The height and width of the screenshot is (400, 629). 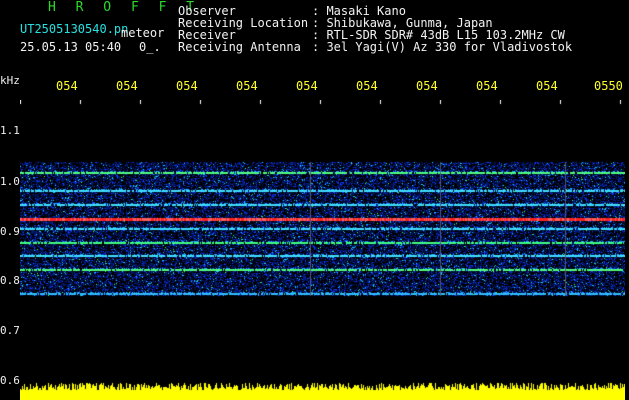 What do you see at coordinates (71, 47) in the screenshot?
I see `datetime-label: 25.05.13 05:40` at bounding box center [71, 47].